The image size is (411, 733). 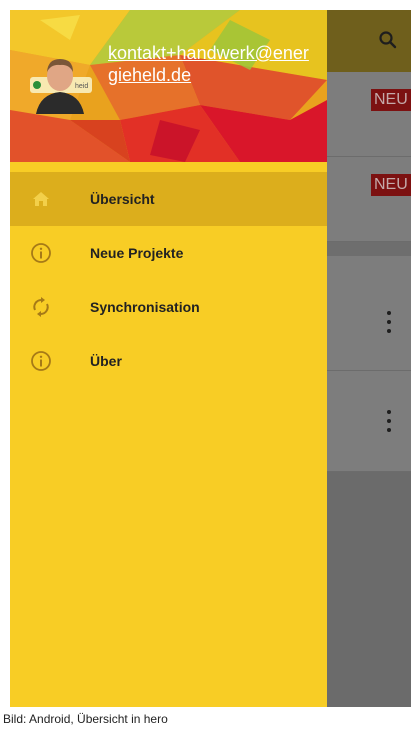 I want to click on sync-icon, so click(x=41, y=307).